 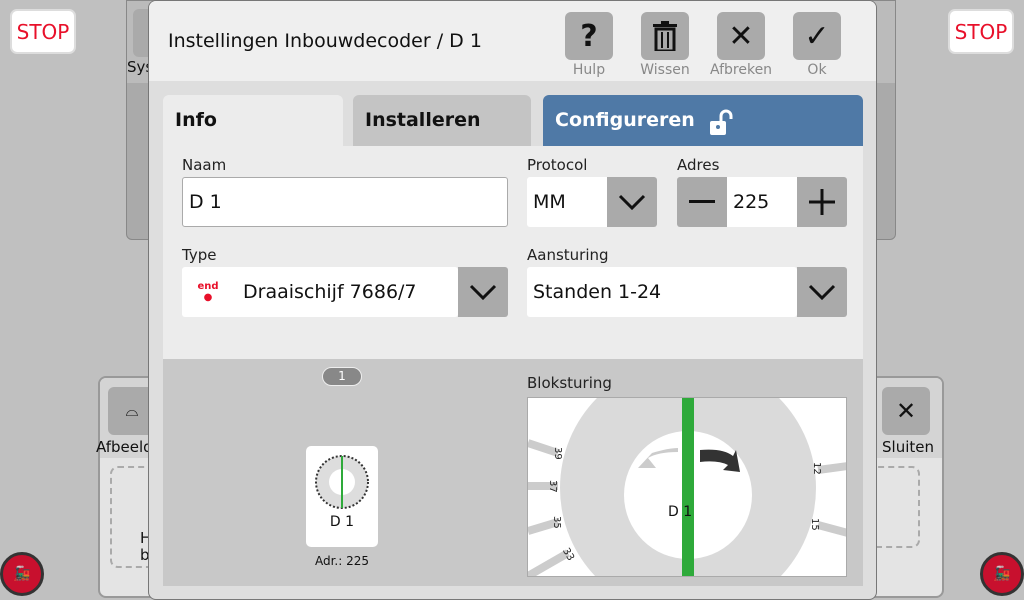 I want to click on bloksturing-label: Bloksturing, so click(x=569, y=383).